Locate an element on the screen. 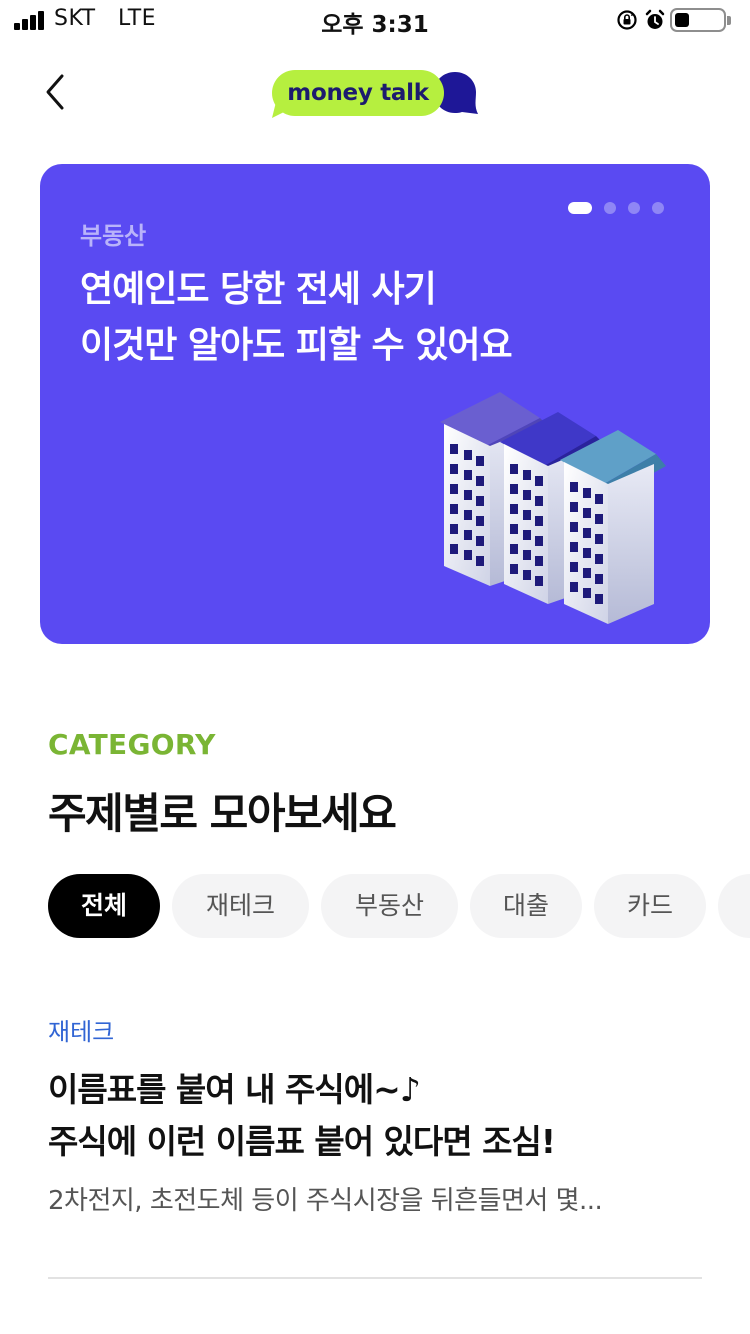  back-button is located at coordinates (55, 93).